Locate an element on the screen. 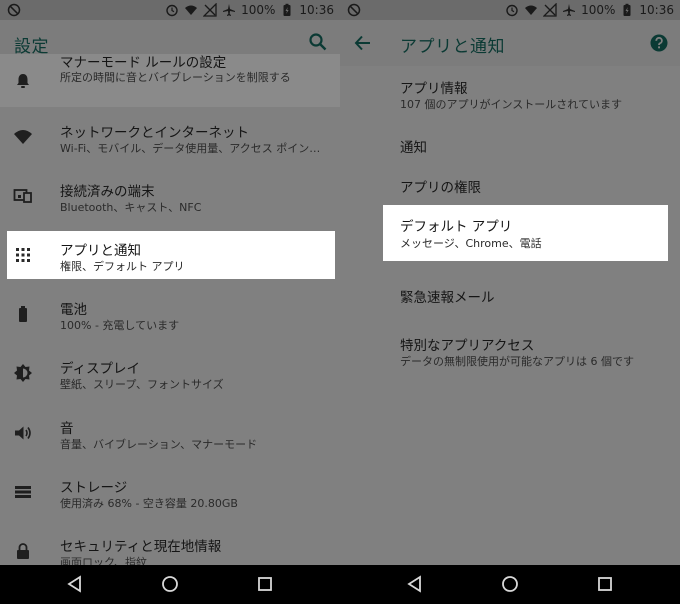 The image size is (680, 604). help-icon is located at coordinates (659, 43).